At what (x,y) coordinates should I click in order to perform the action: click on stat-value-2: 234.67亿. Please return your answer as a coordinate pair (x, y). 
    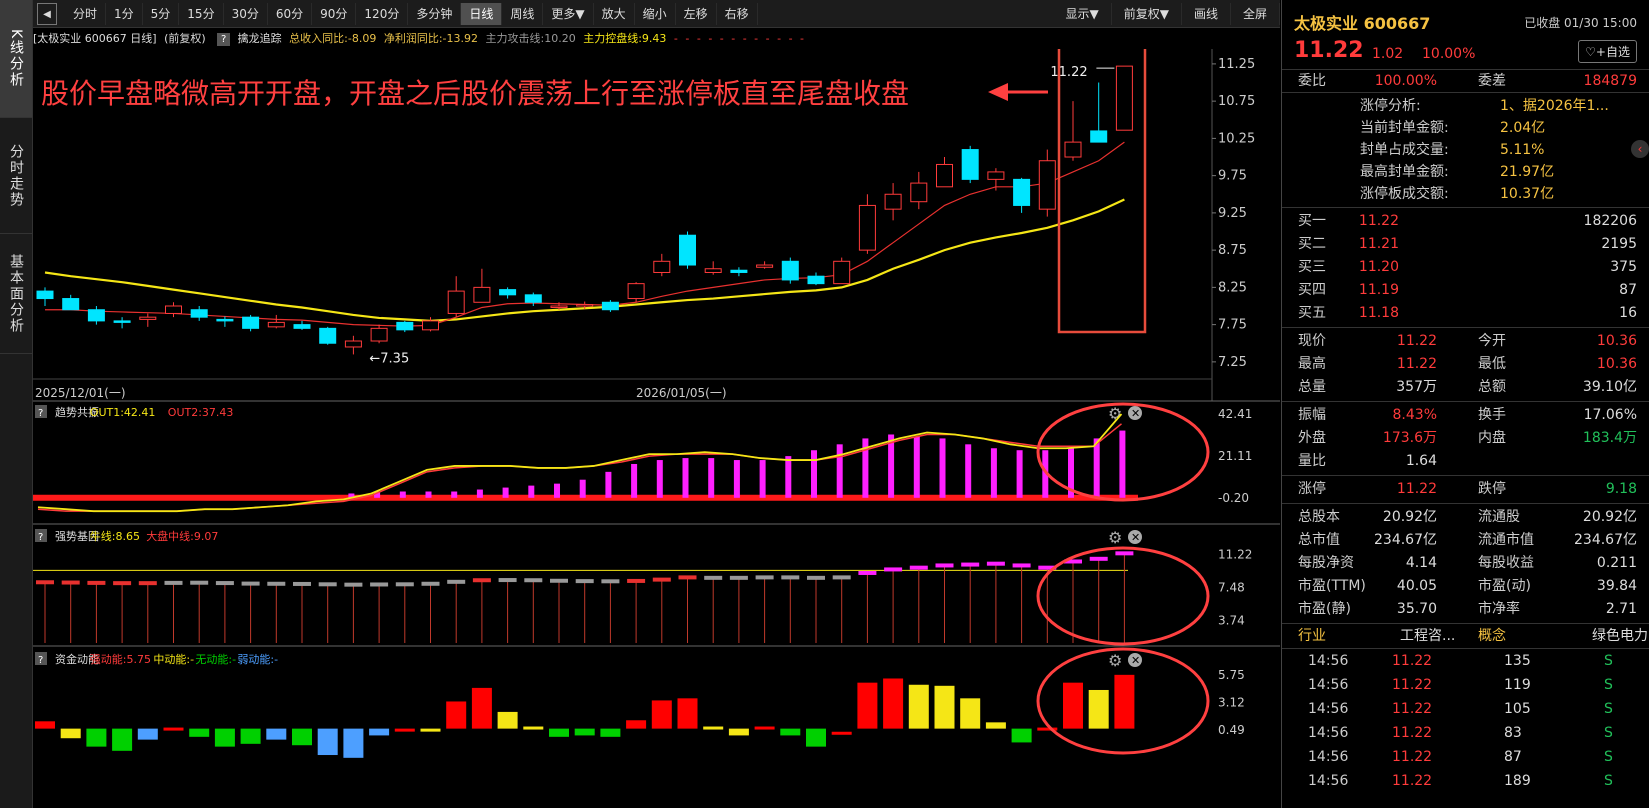
    Looking at the image, I should click on (1605, 540).